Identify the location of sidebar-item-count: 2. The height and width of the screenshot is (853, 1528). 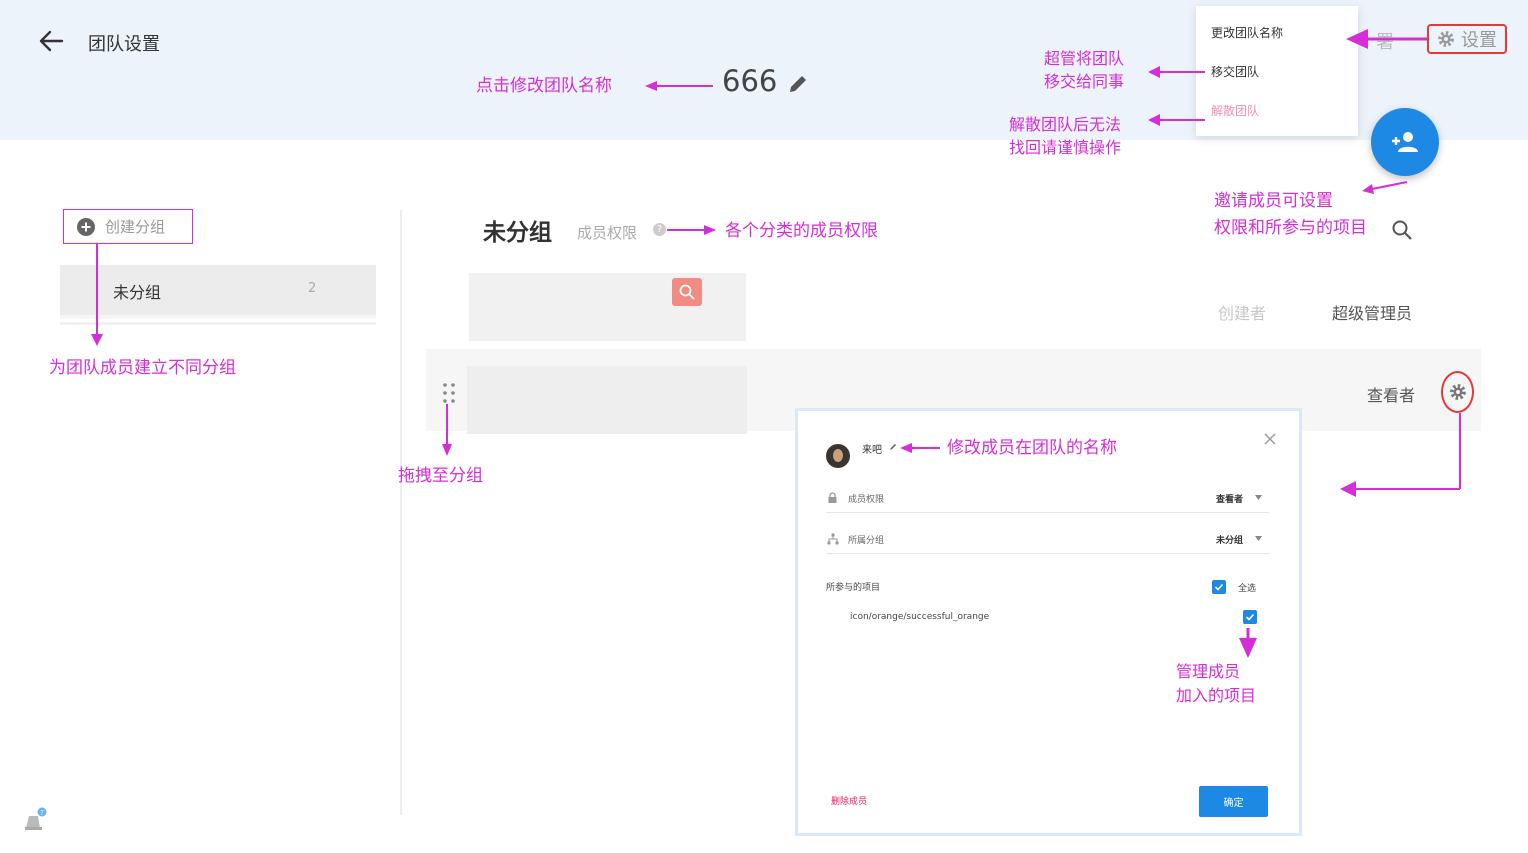
(312, 288).